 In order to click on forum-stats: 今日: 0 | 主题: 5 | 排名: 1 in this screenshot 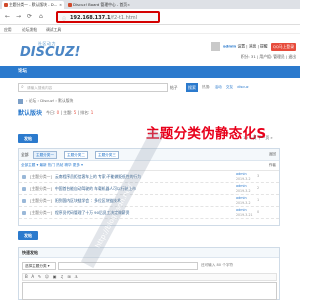, I will do `click(69, 113)`.